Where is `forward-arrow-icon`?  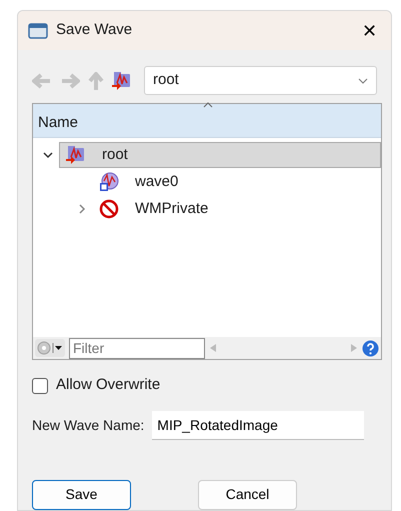 forward-arrow-icon is located at coordinates (70, 80).